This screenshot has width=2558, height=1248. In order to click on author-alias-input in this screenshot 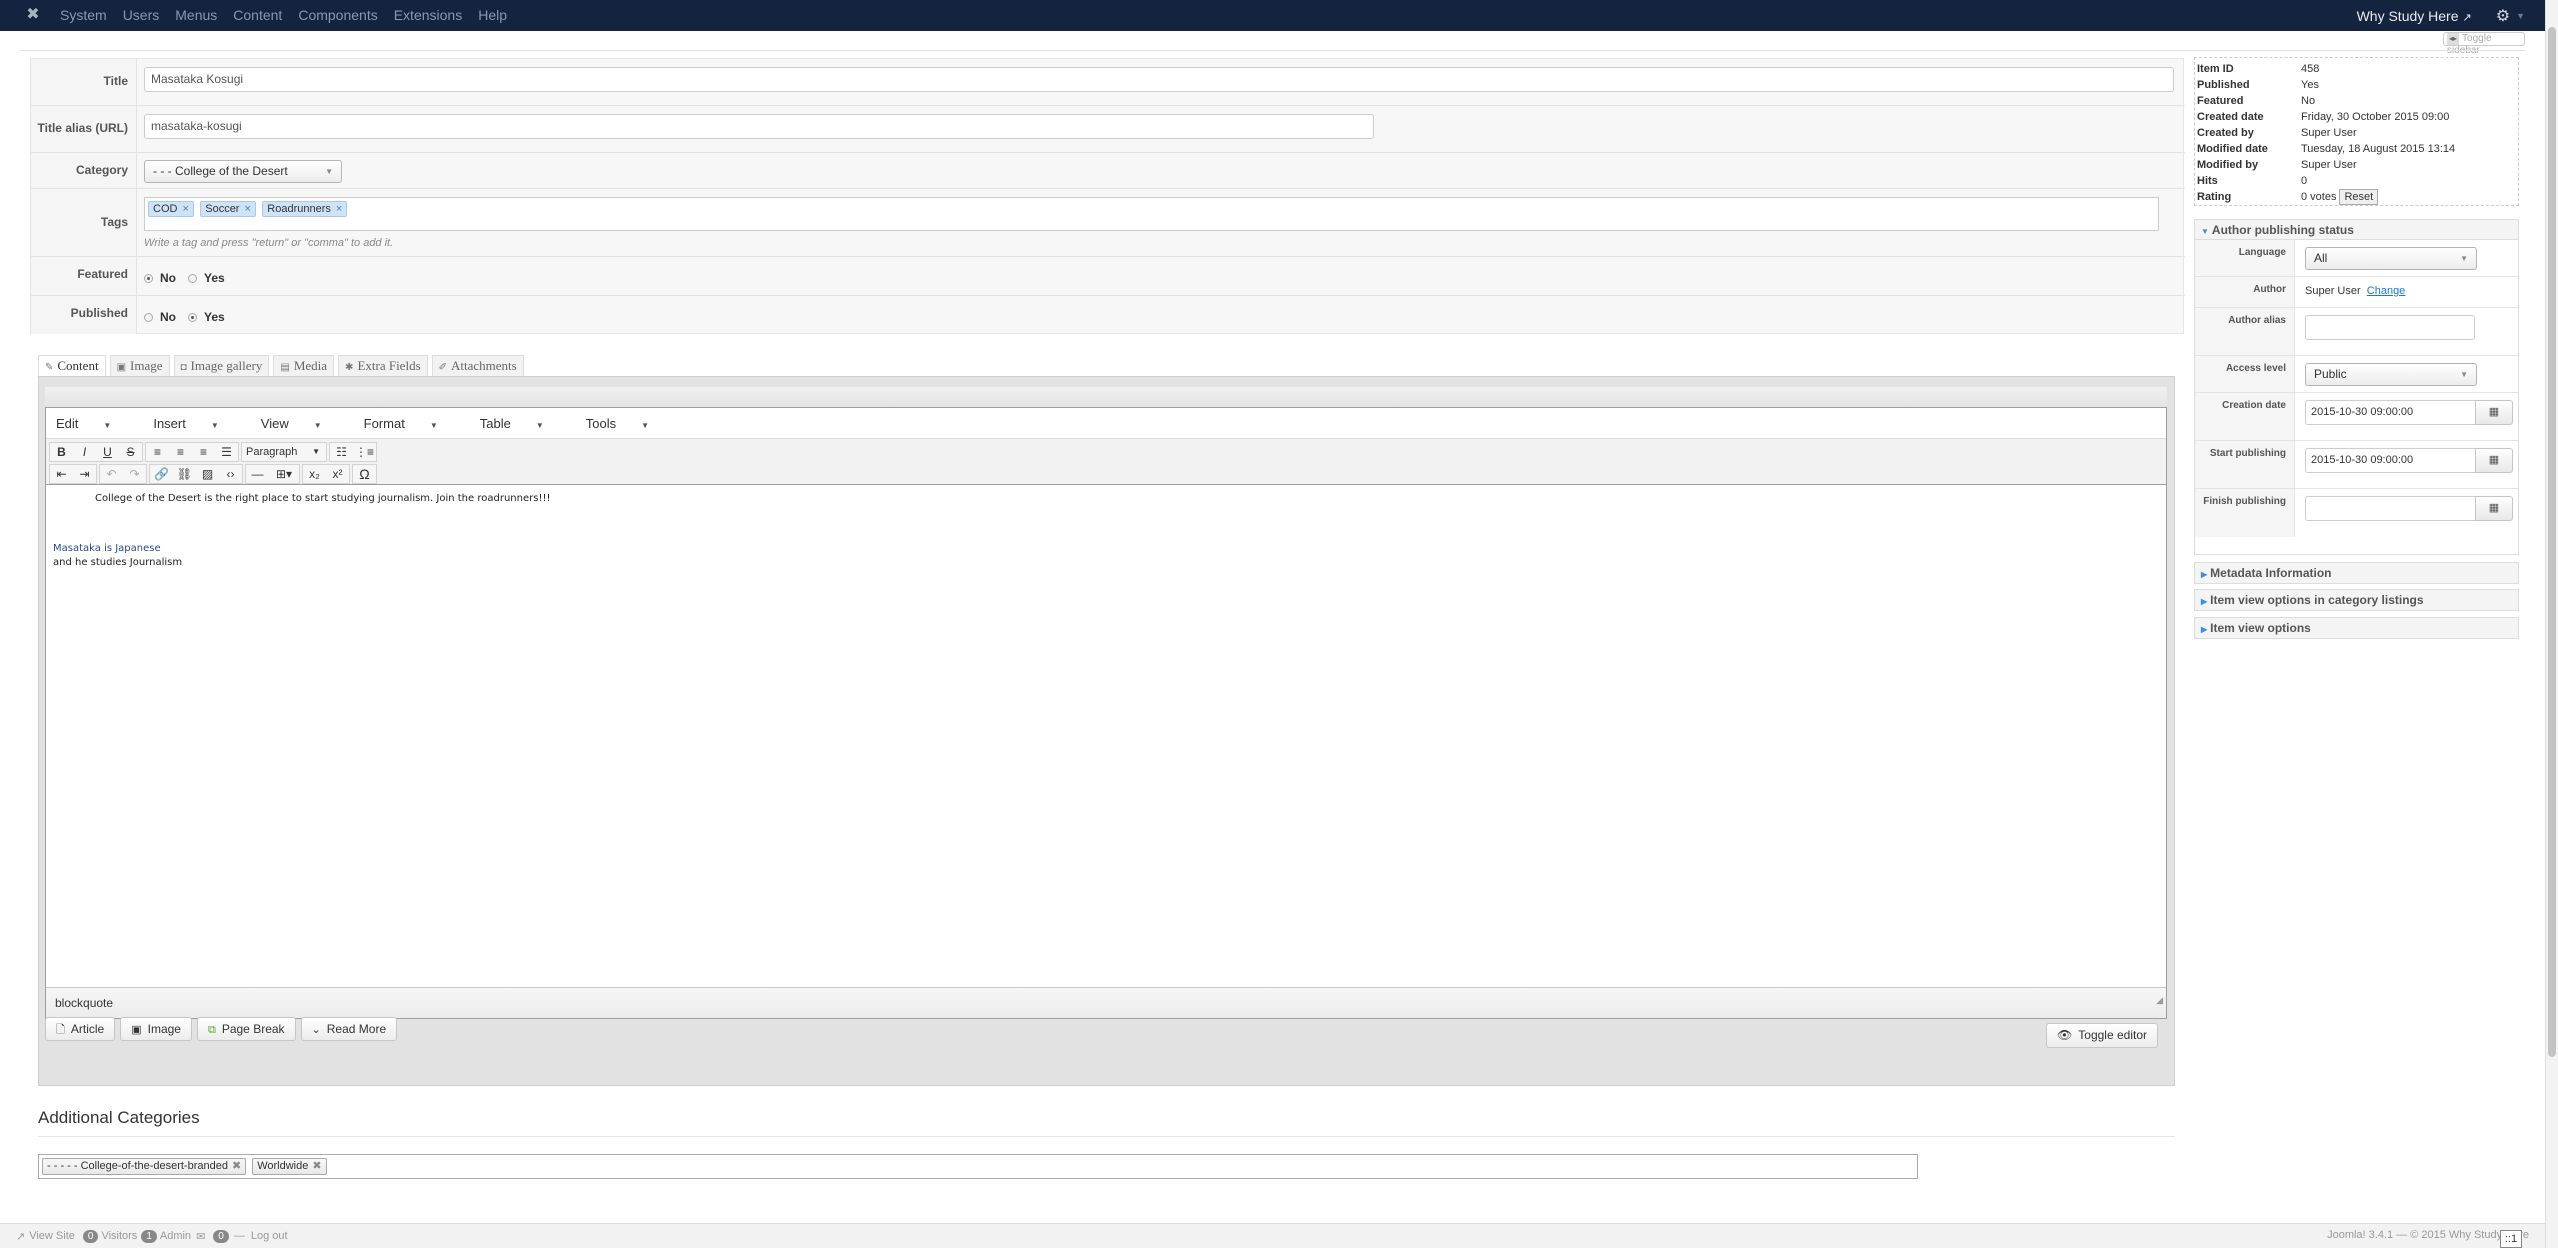, I will do `click(2390, 327)`.